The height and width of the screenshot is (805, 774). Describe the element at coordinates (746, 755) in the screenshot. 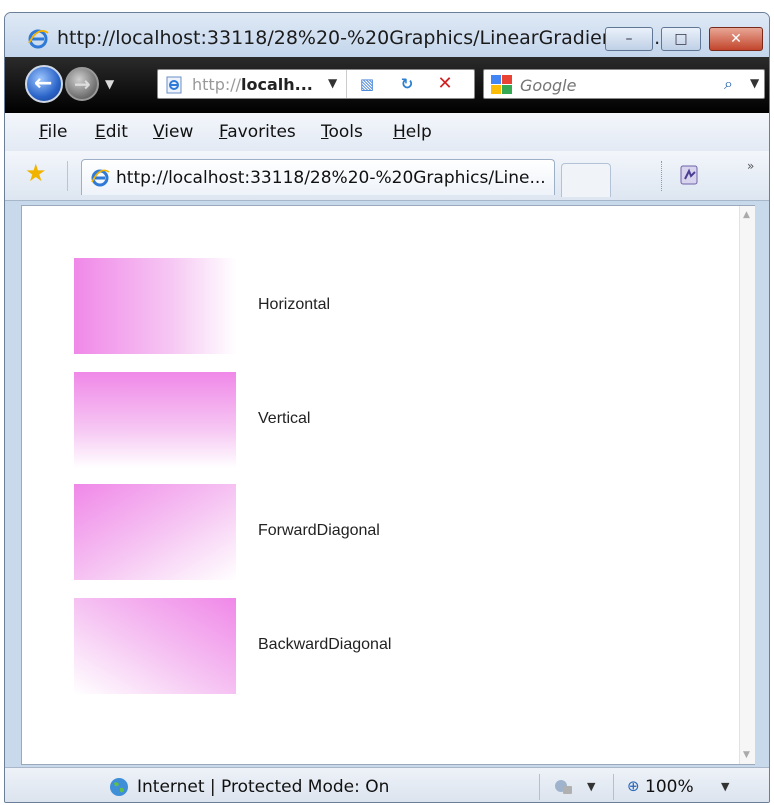

I see `scroll-down-icon: ▼` at that location.